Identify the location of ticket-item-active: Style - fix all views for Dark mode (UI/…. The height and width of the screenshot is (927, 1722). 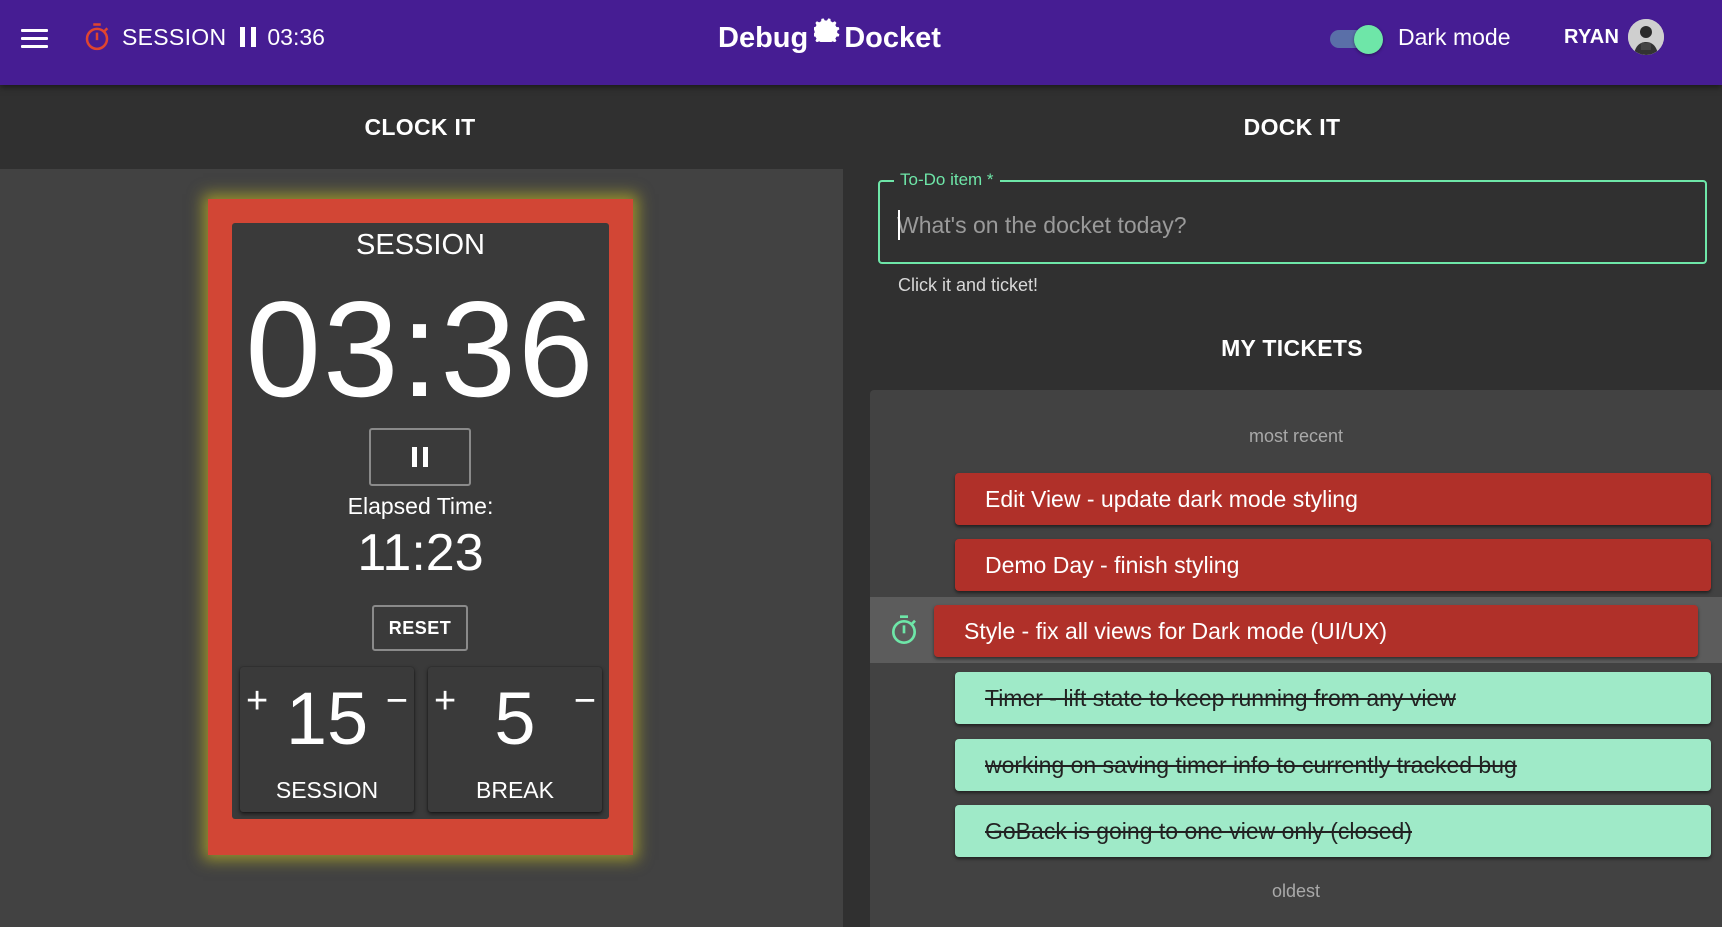
(1316, 631).